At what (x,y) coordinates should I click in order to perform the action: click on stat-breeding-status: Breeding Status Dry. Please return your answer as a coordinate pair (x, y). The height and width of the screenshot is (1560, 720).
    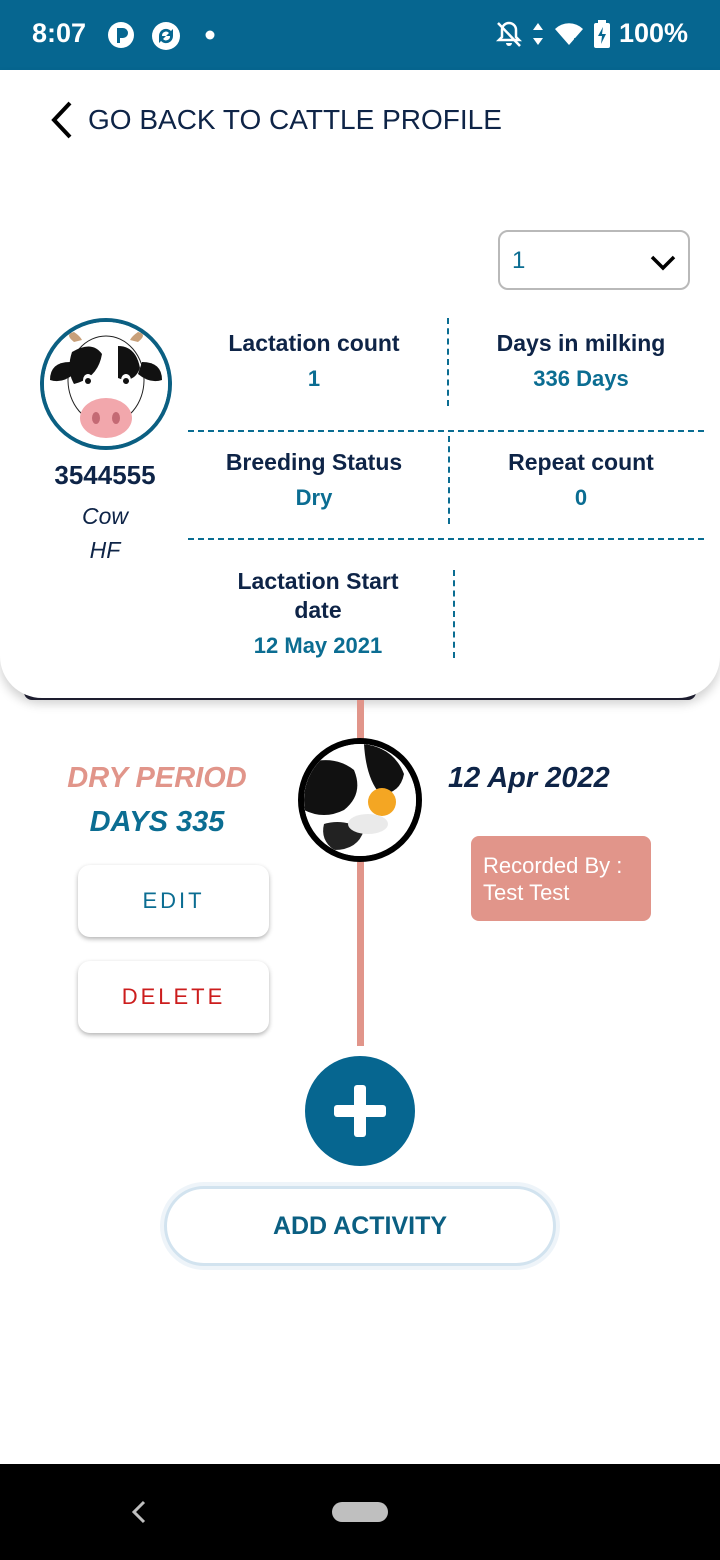
    Looking at the image, I should click on (314, 479).